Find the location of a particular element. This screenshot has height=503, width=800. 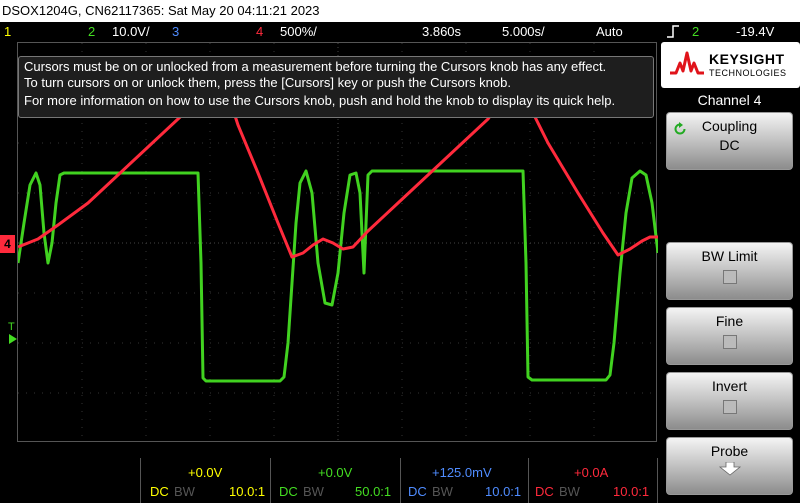

ch2-offset: +0.0V is located at coordinates (335, 472).